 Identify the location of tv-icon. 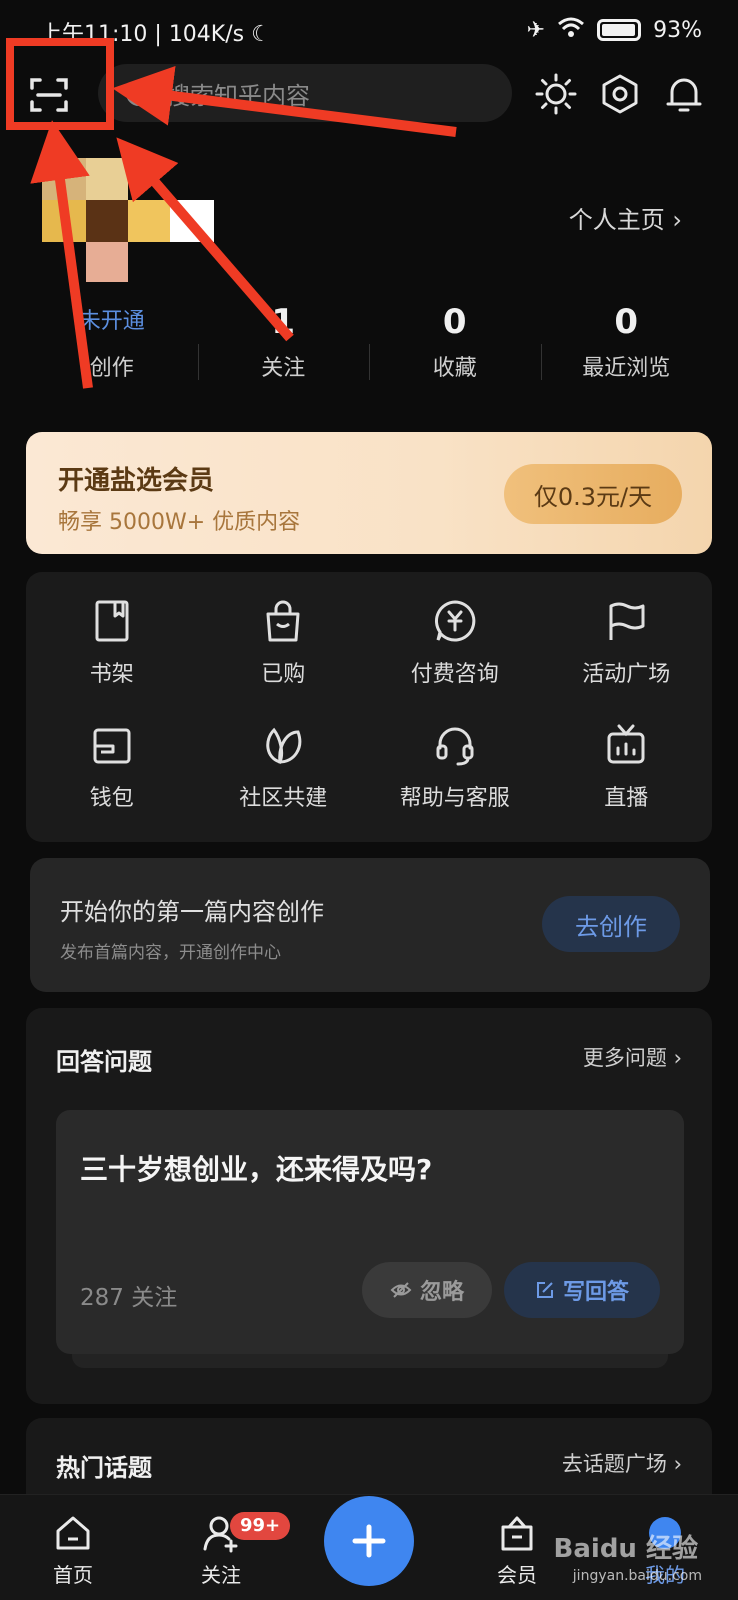
(626, 744).